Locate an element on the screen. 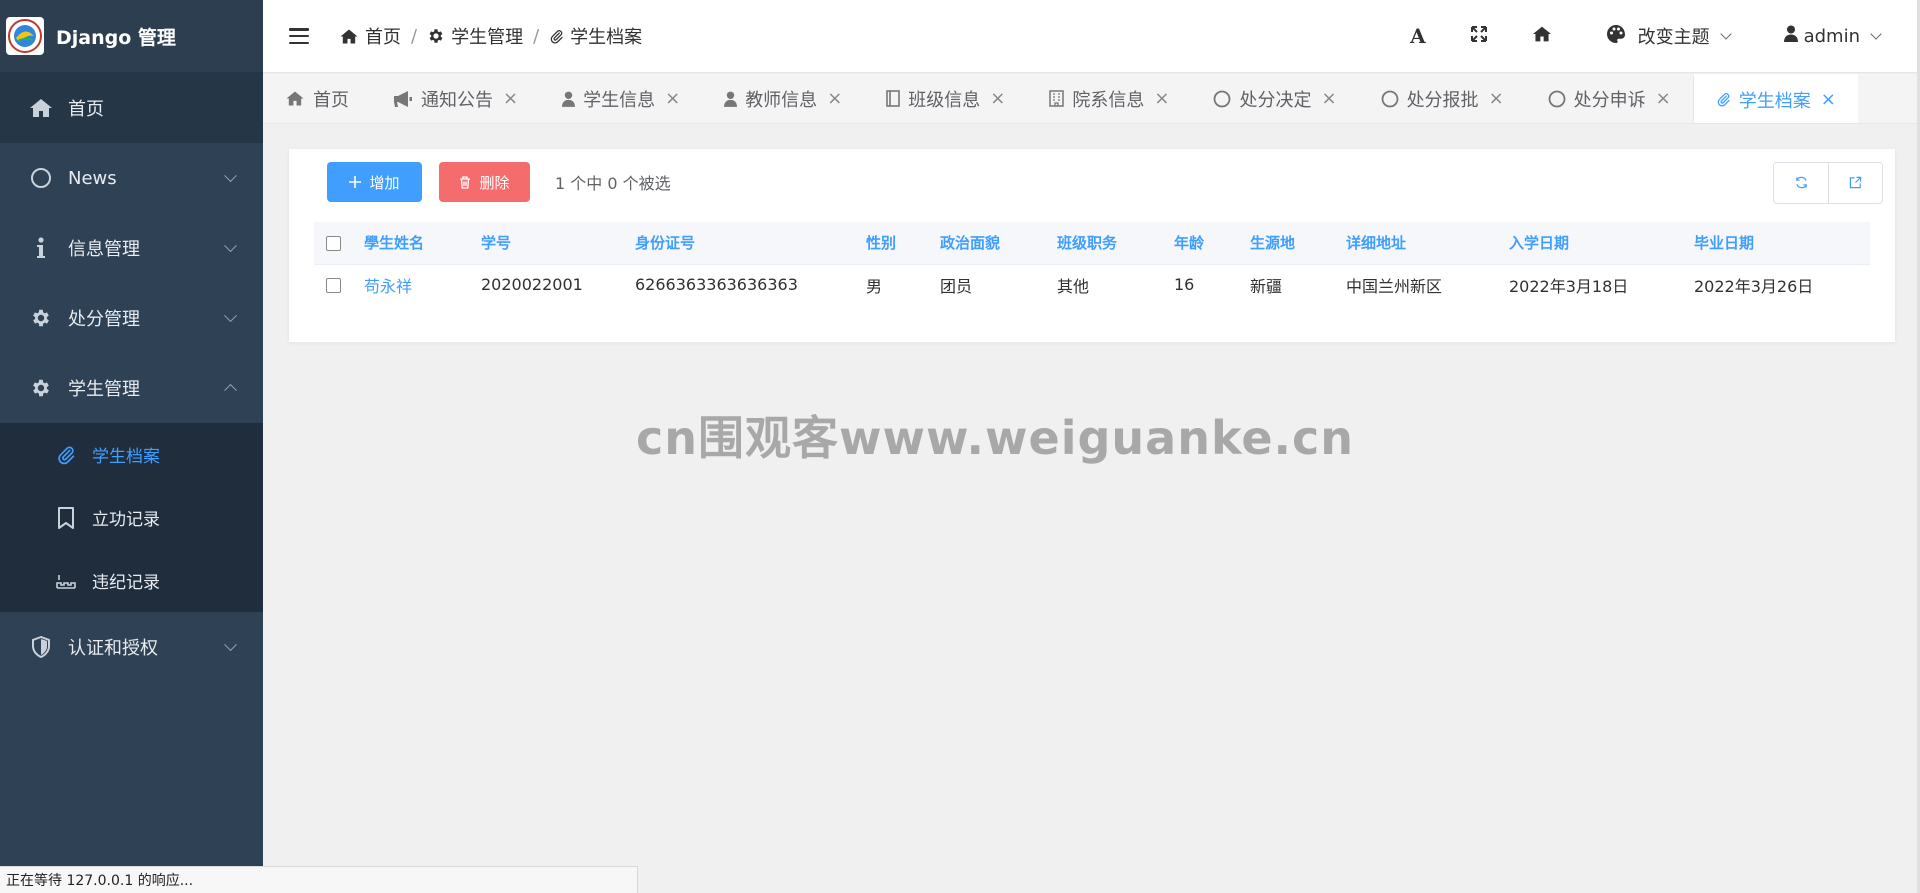 The image size is (1920, 893). breadcrumb-student-management: 学生管理 is located at coordinates (475, 36).